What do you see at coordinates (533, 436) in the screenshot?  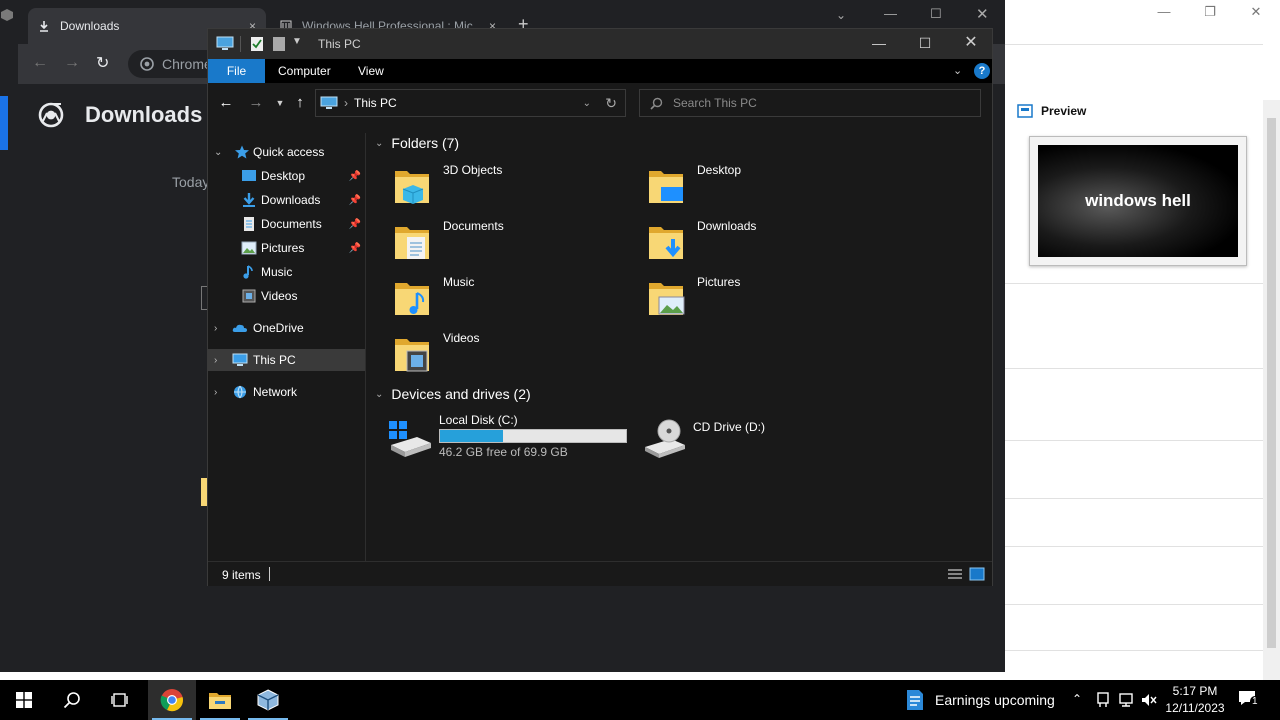 I see `drive-usage-bar` at bounding box center [533, 436].